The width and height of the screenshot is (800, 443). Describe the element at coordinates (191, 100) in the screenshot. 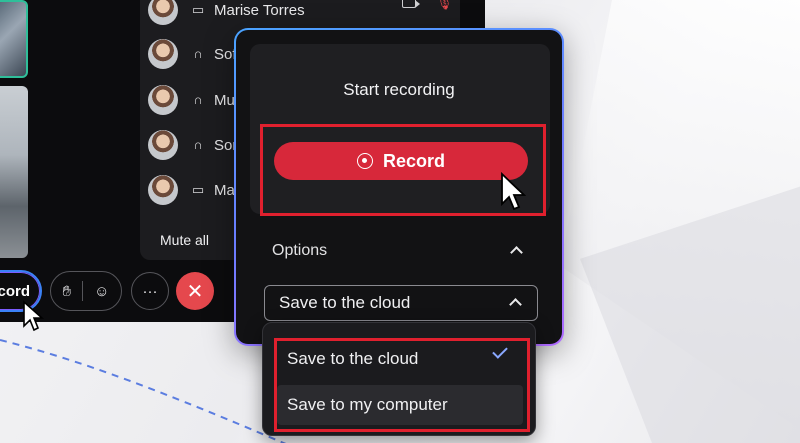

I see `participant-row: ∩ Mu` at that location.